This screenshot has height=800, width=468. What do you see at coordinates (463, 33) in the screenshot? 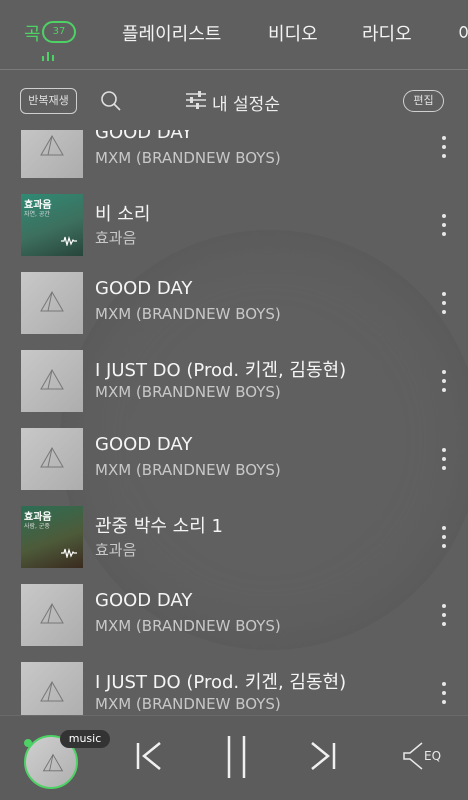
I see `tab-overflow: 이` at bounding box center [463, 33].